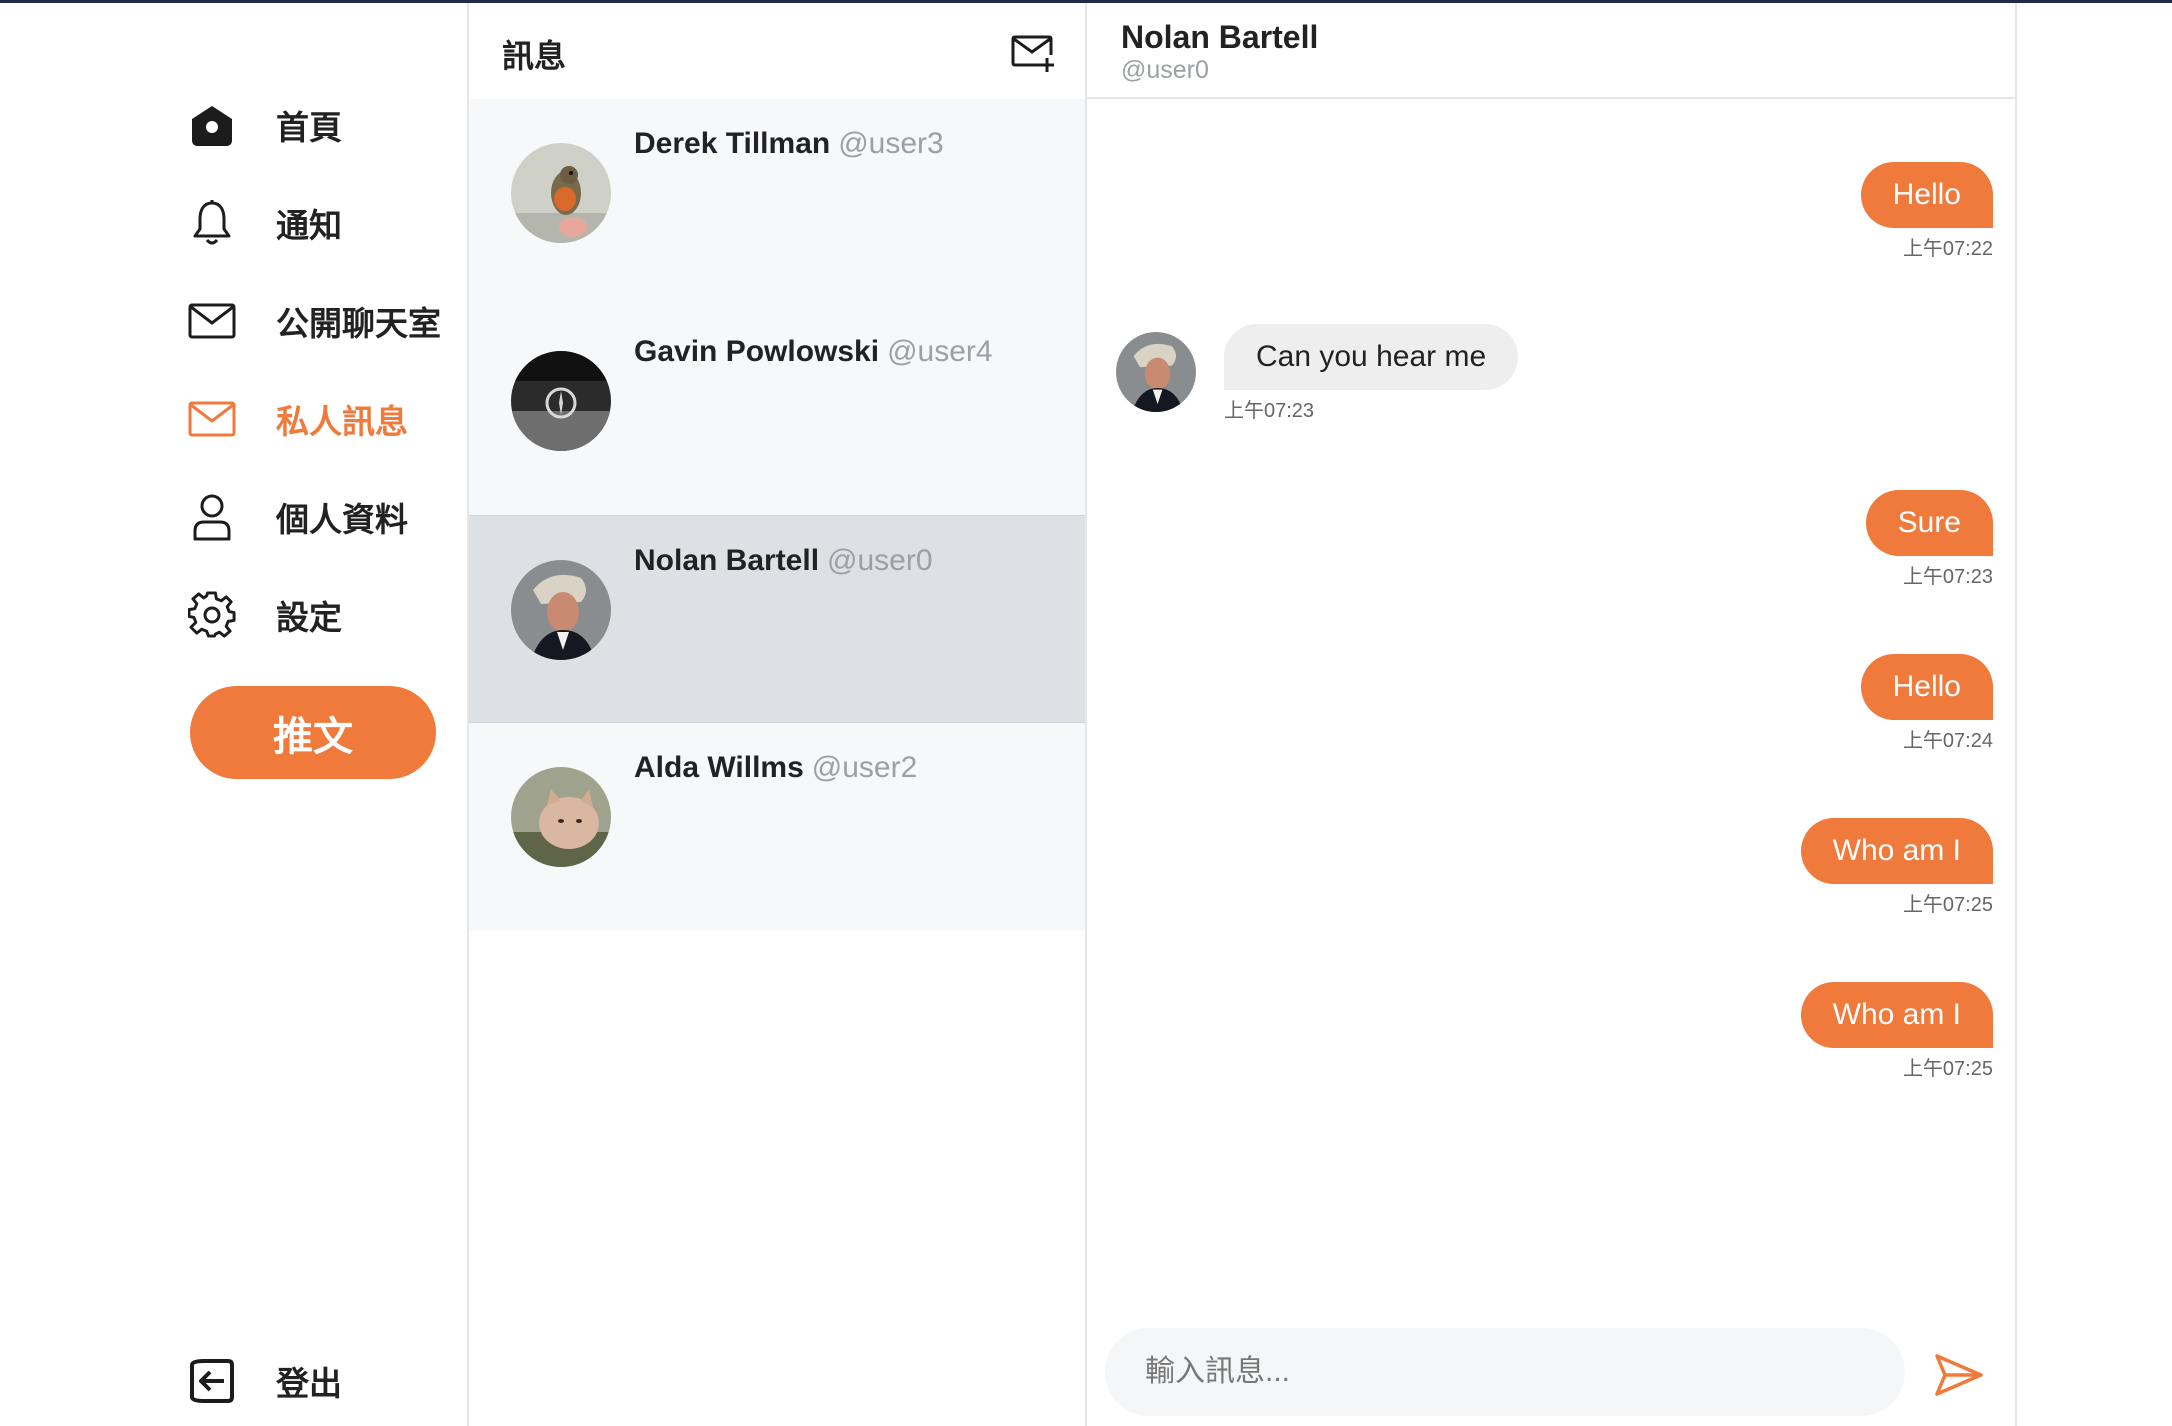 The image size is (2172, 1426). Describe the element at coordinates (864, 767) in the screenshot. I see `conversation-handle: @user2` at that location.